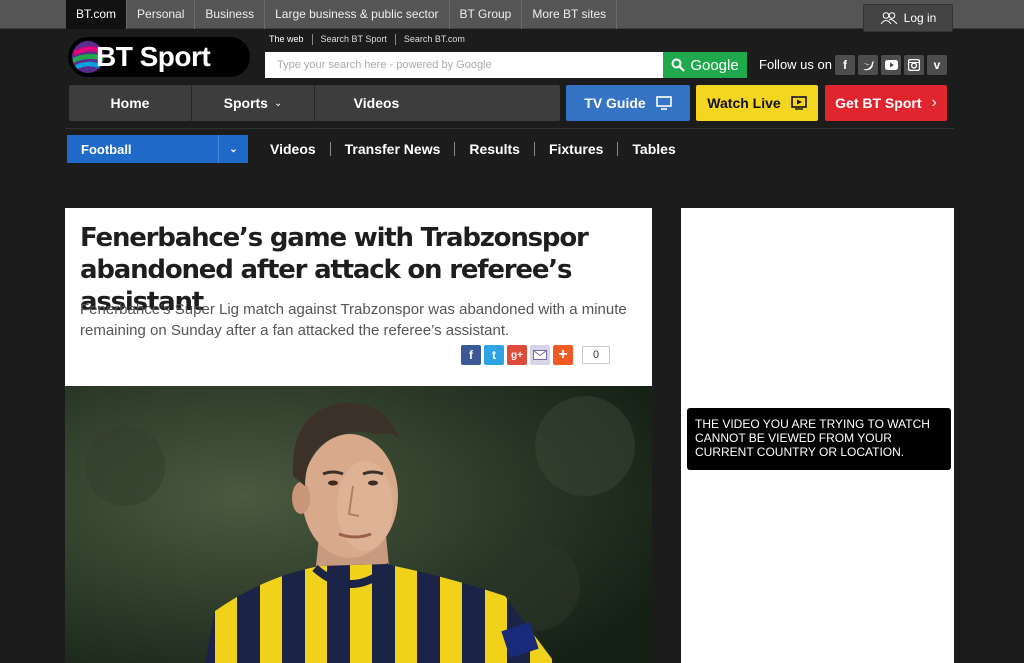  Describe the element at coordinates (795, 64) in the screenshot. I see `follow-us-label: Follow us on` at that location.